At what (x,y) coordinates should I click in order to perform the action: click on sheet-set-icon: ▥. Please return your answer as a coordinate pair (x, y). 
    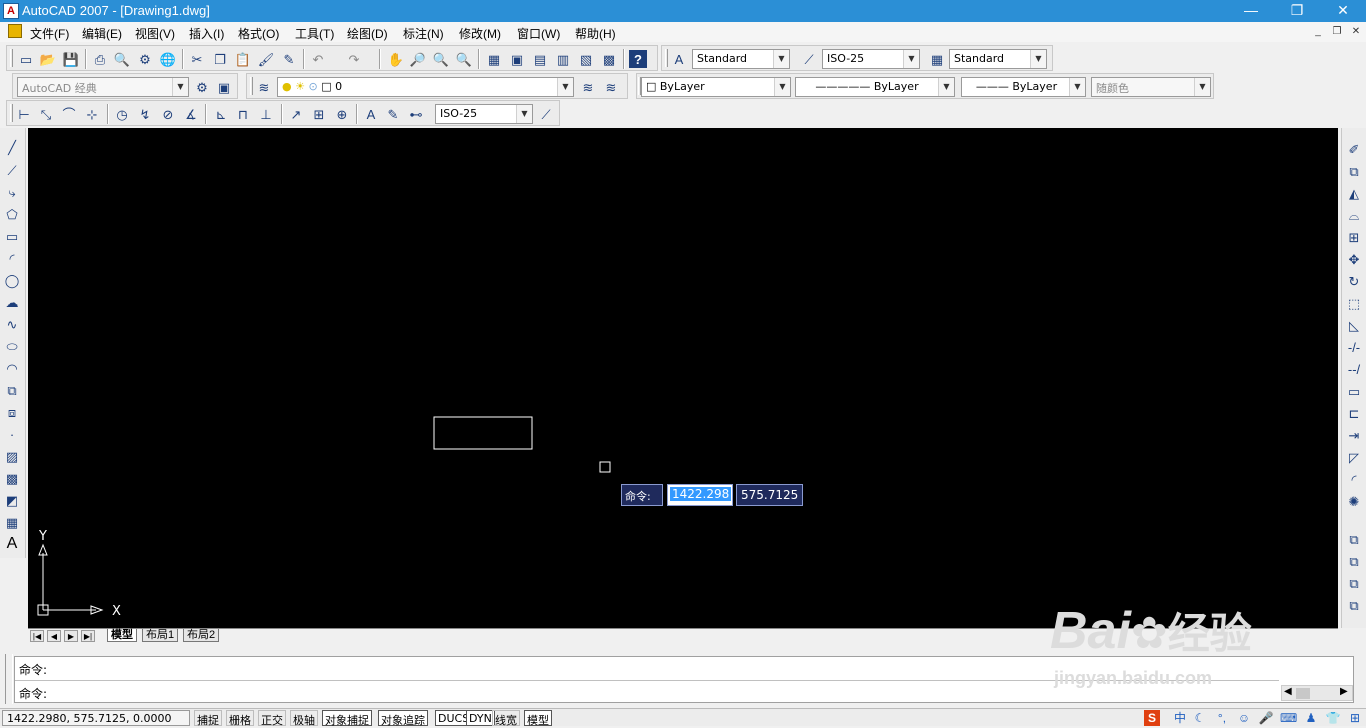
    Looking at the image, I should click on (563, 59).